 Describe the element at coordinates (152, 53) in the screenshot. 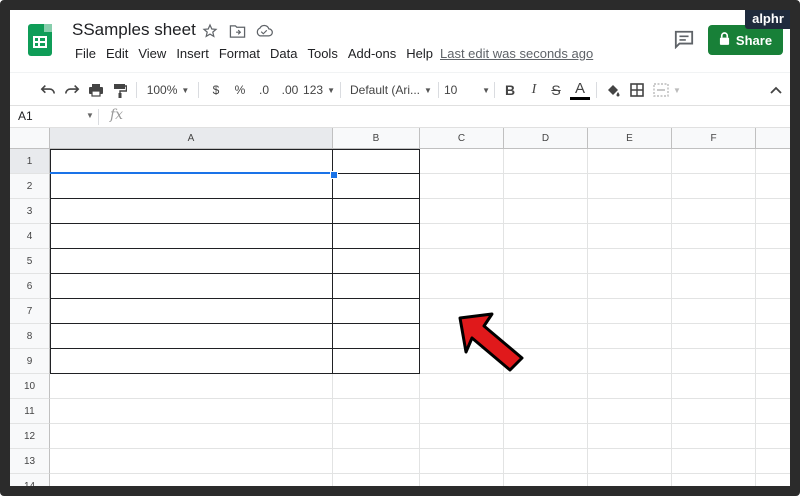

I see `menu-view: View` at that location.